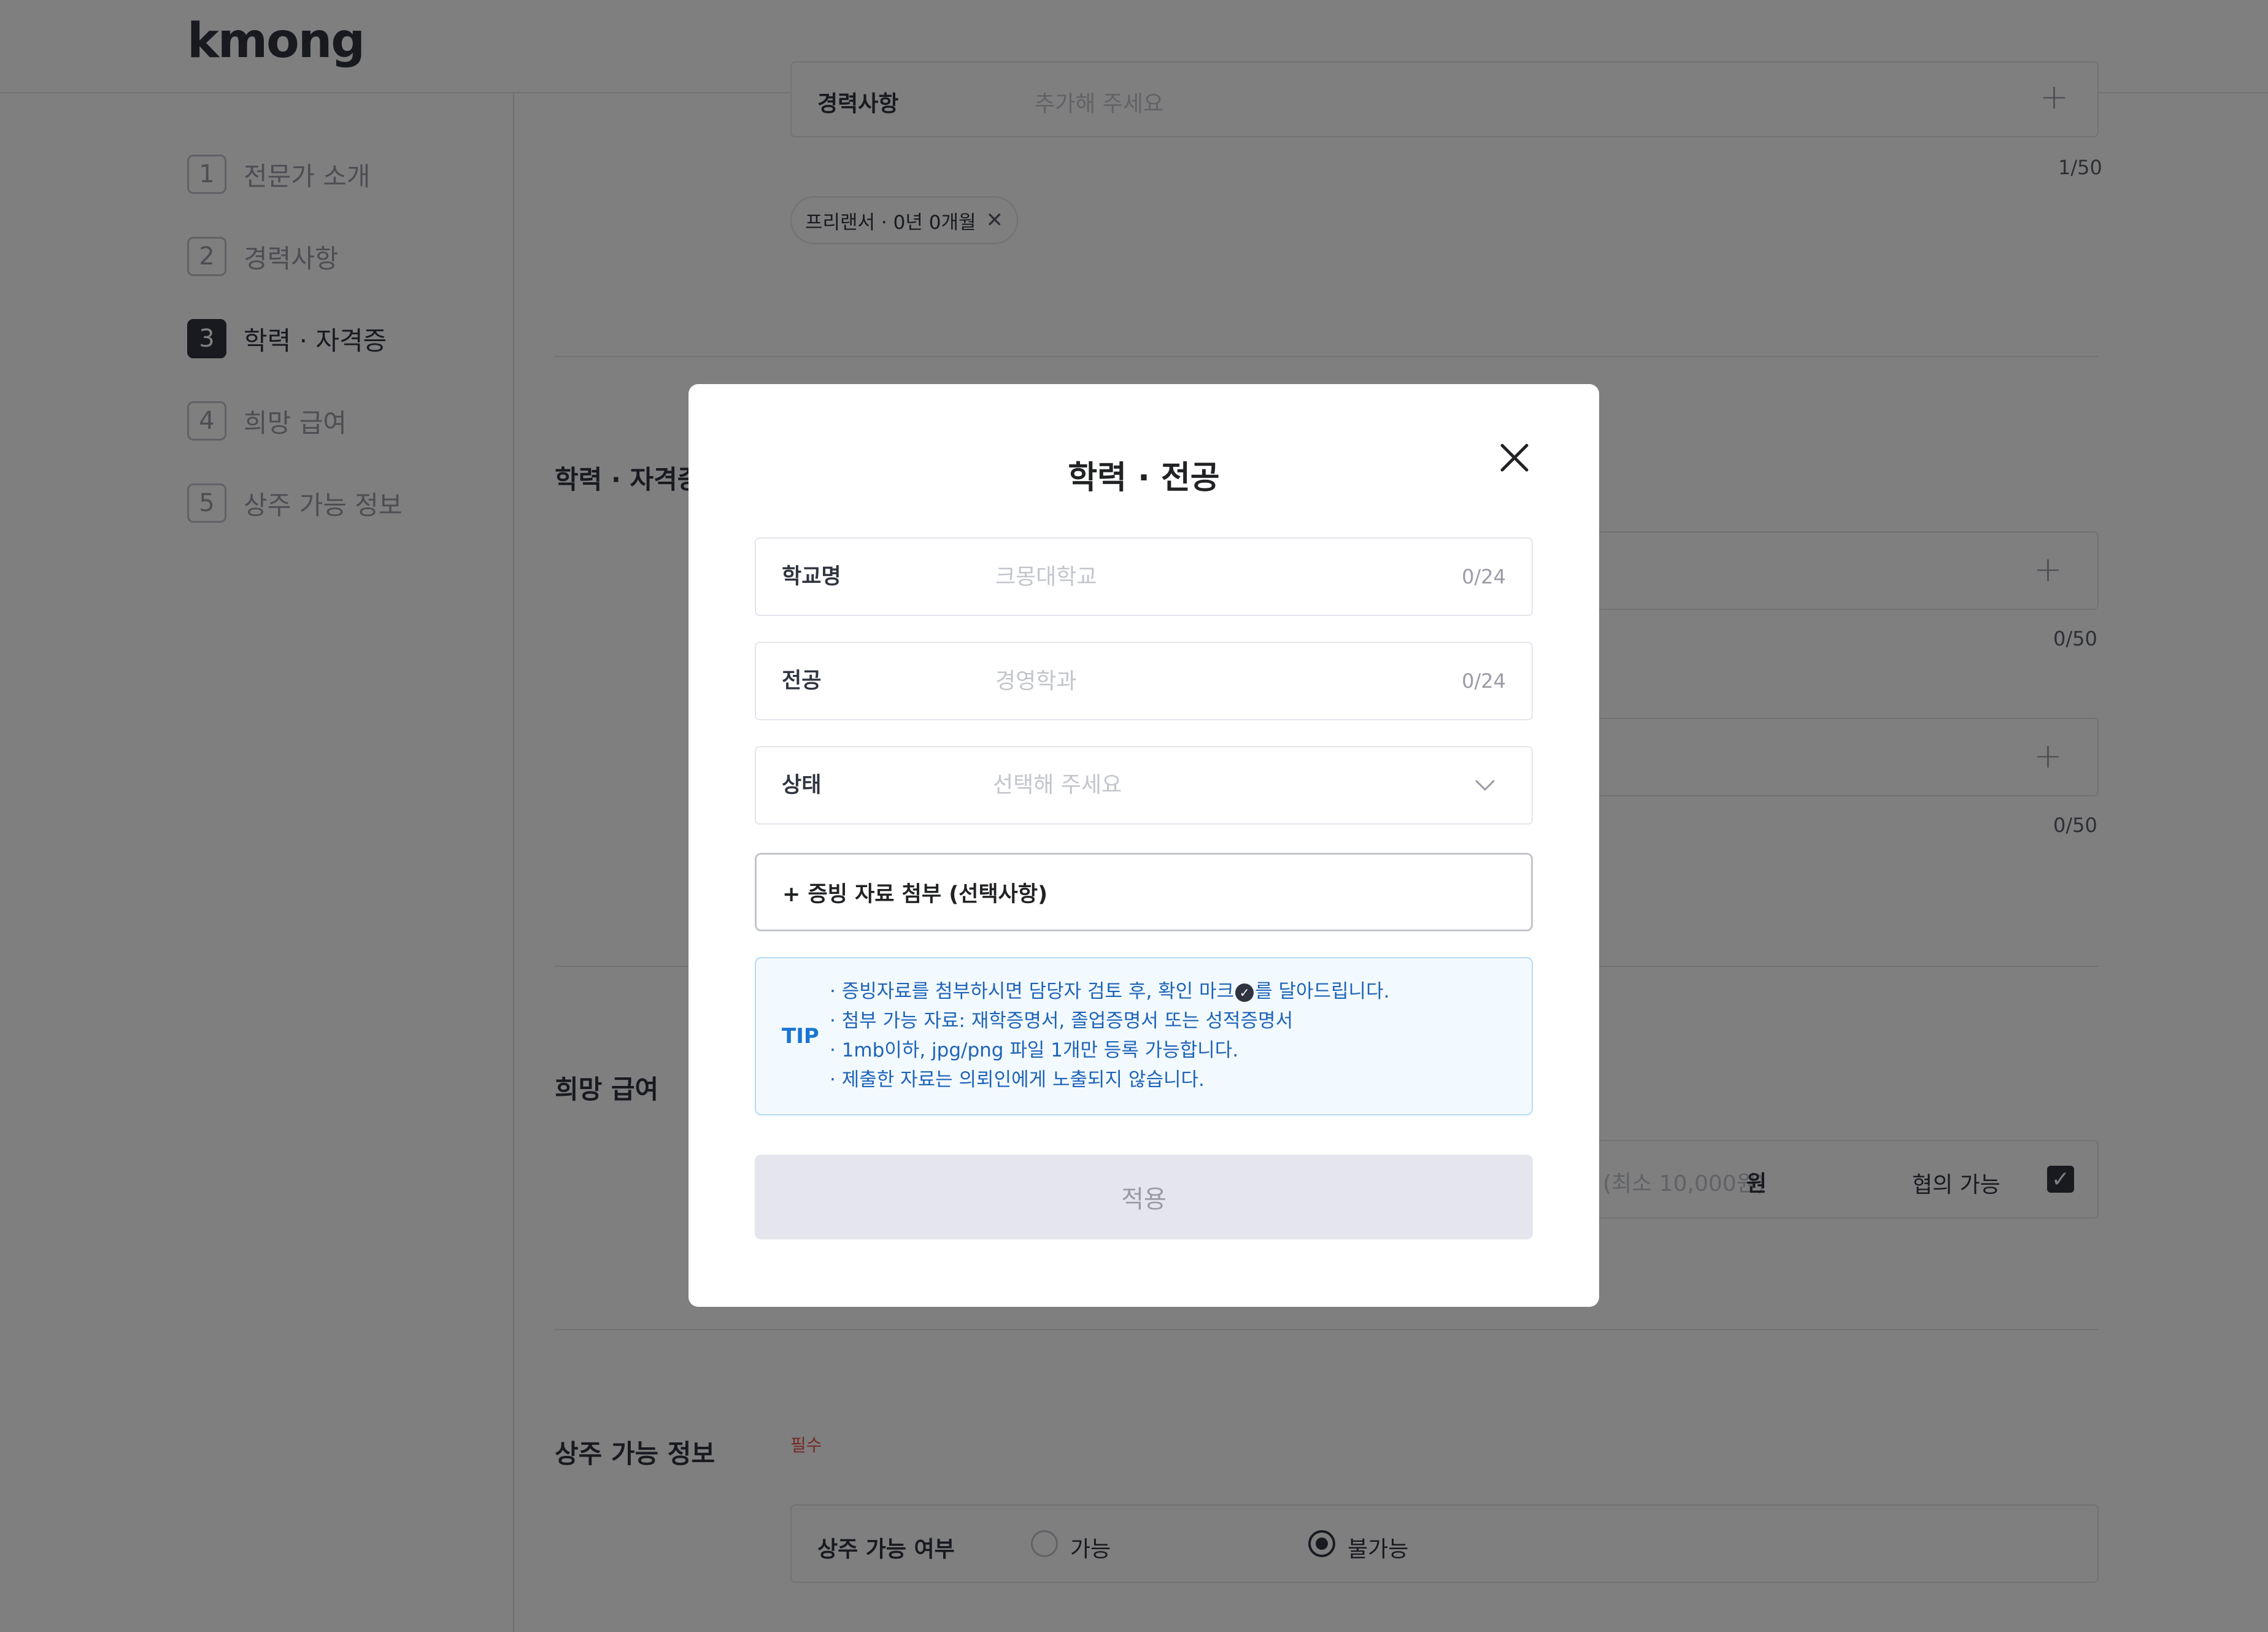 The width and height of the screenshot is (2268, 1632). Describe the element at coordinates (1062, 1021) in the screenshot. I see `tip-line: · 첨부 가능 자료: 재학증명서, 졸업증명서 또는 성적증명서` at that location.